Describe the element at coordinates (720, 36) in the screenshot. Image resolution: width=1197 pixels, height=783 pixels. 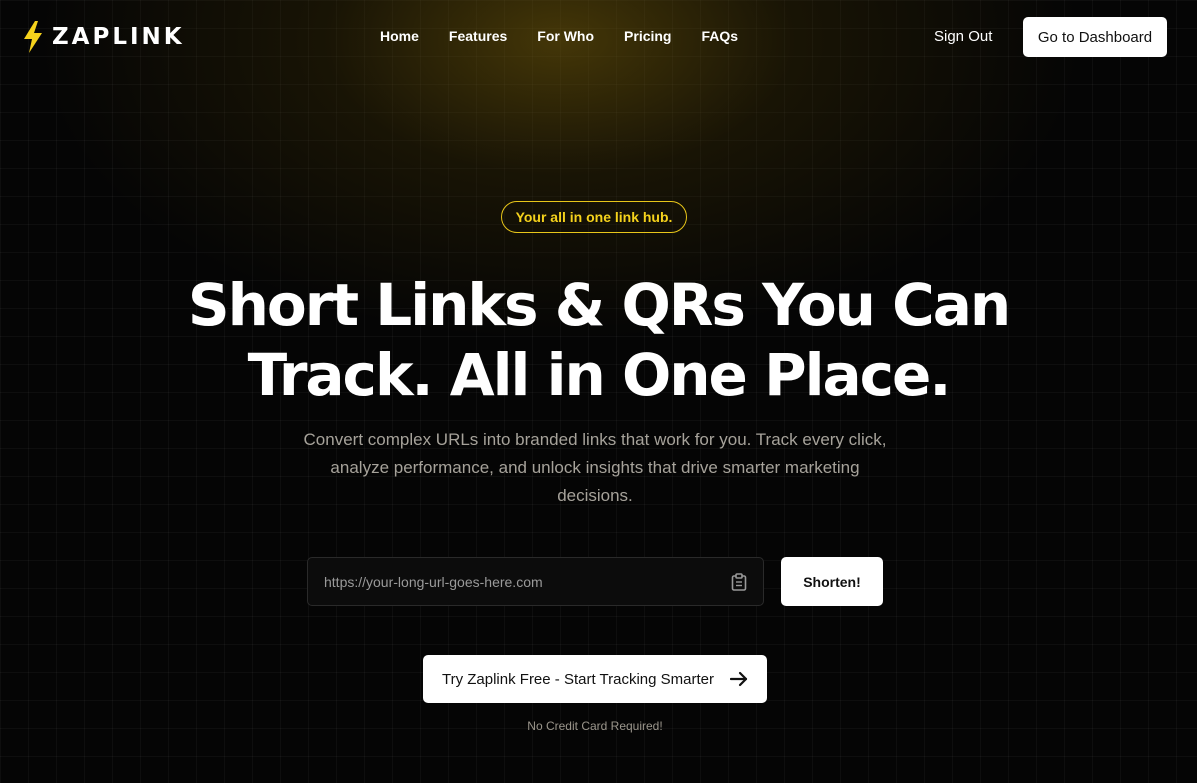
I see `nav-item-faqs: FAQs` at that location.